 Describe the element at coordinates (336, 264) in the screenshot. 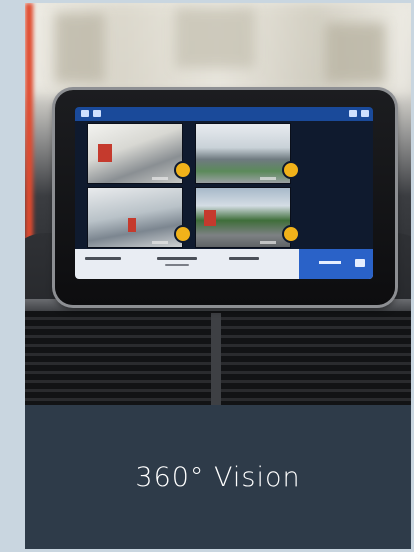

I see `screen-active-tab` at that location.